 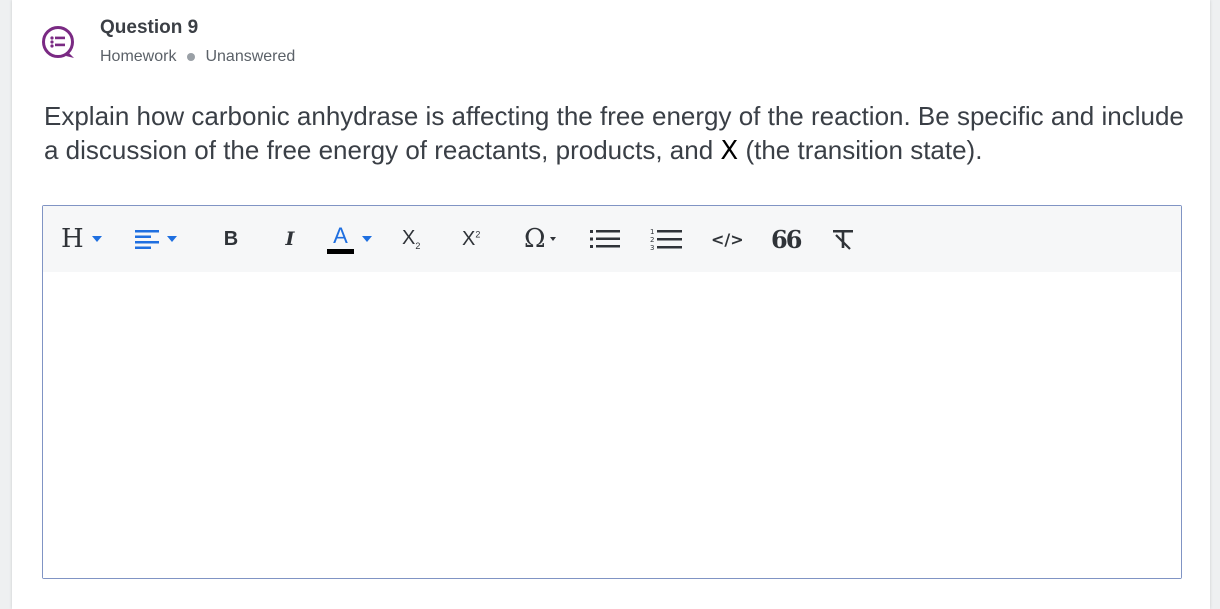 What do you see at coordinates (860, 150) in the screenshot?
I see `prompt-text-after: (the transition state).` at bounding box center [860, 150].